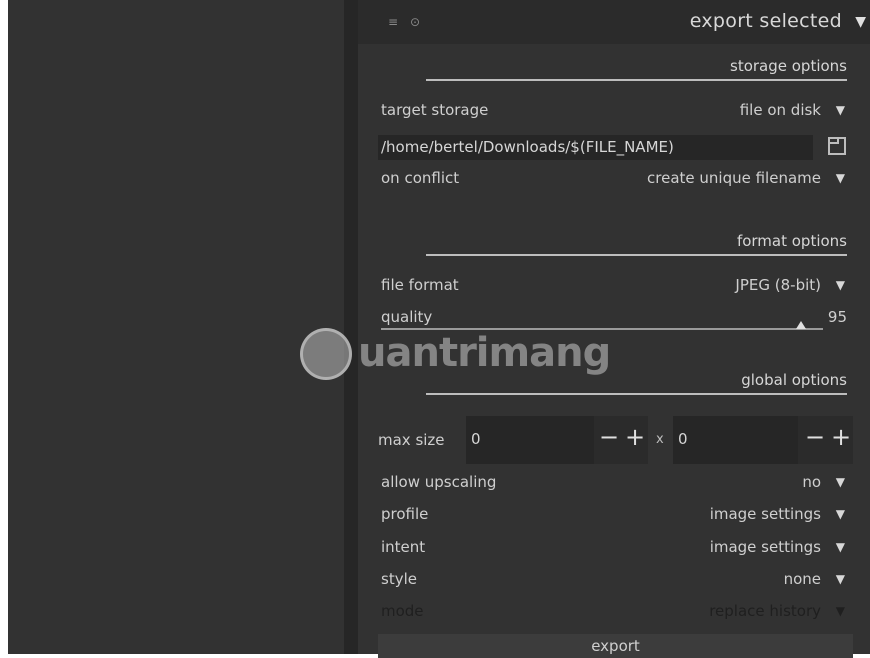 The height and width of the screenshot is (658, 870). What do you see at coordinates (411, 440) in the screenshot?
I see `max-size-label: max size` at bounding box center [411, 440].